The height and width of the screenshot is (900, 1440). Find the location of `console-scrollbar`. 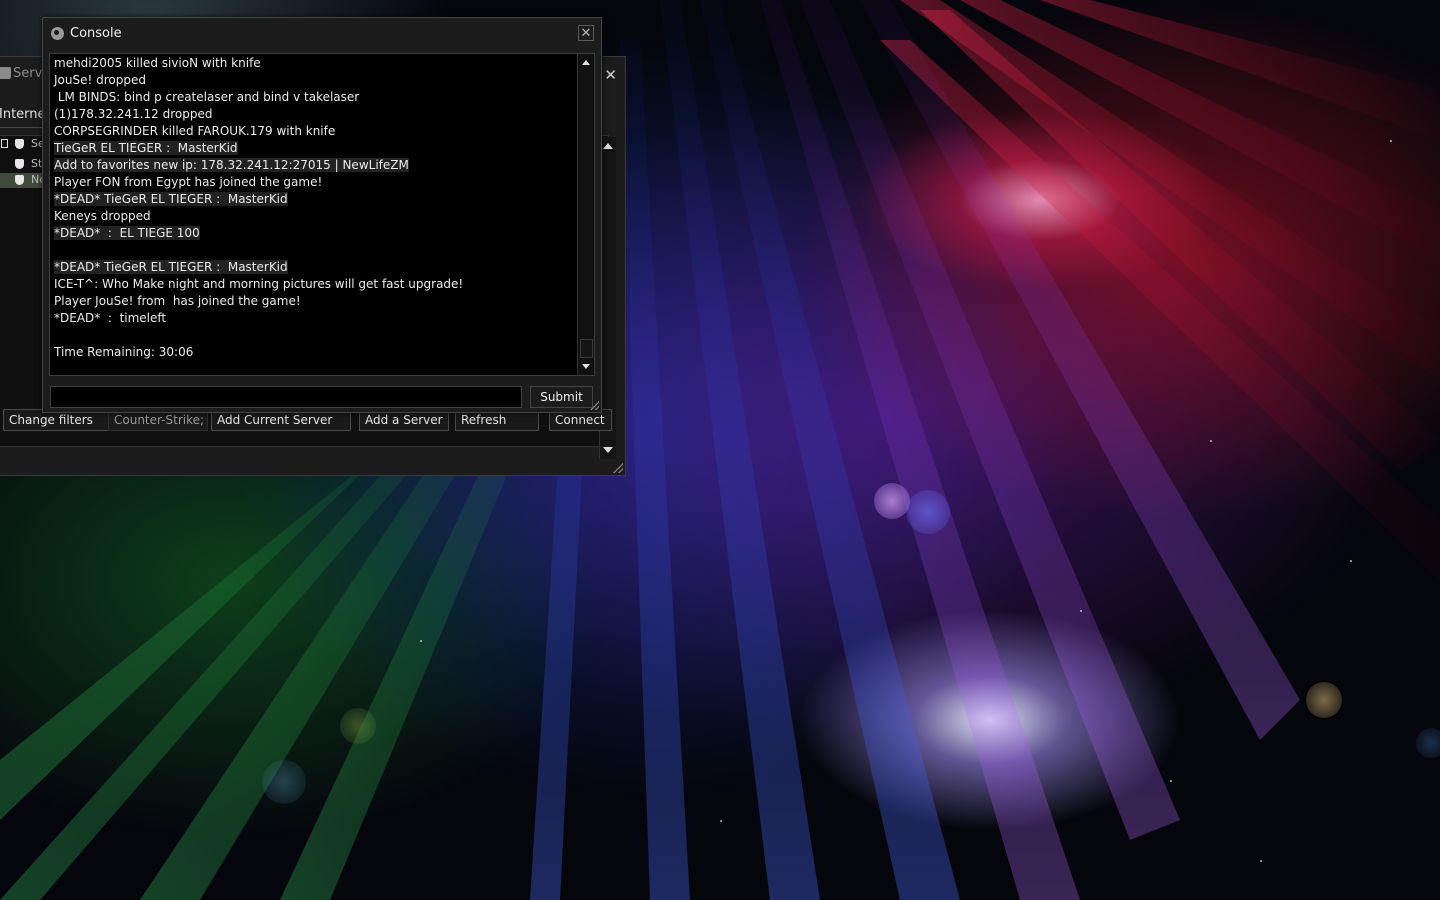

console-scrollbar is located at coordinates (585, 214).